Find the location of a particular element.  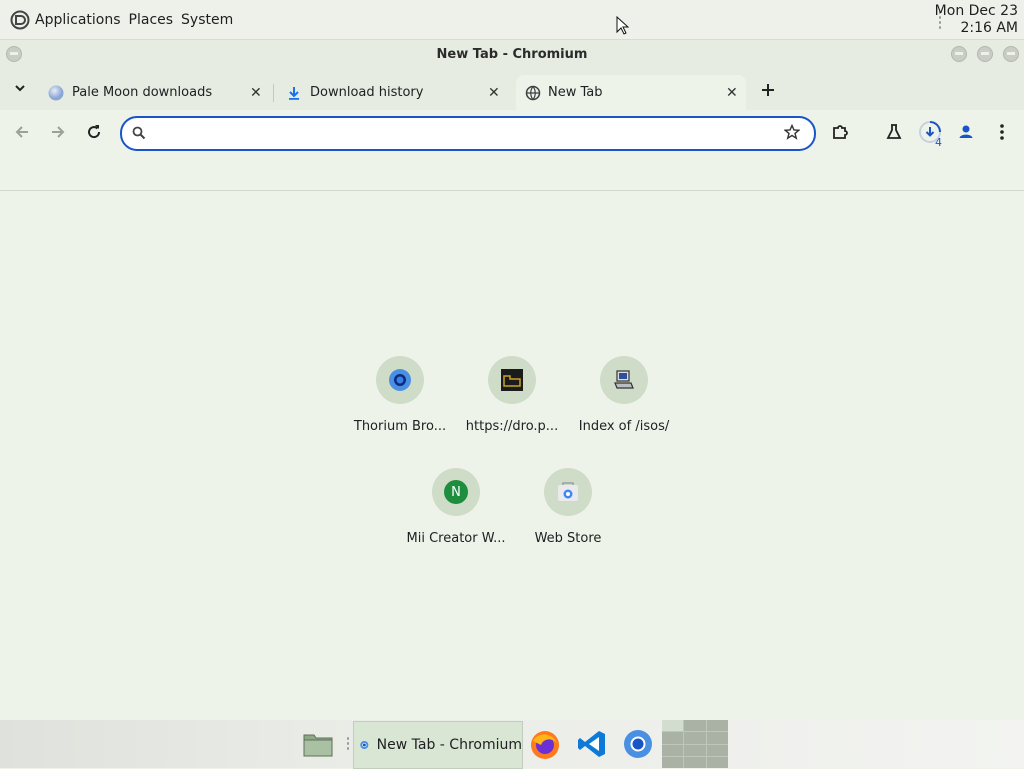

tab-download-history: Download history ✕ is located at coordinates (392, 92).